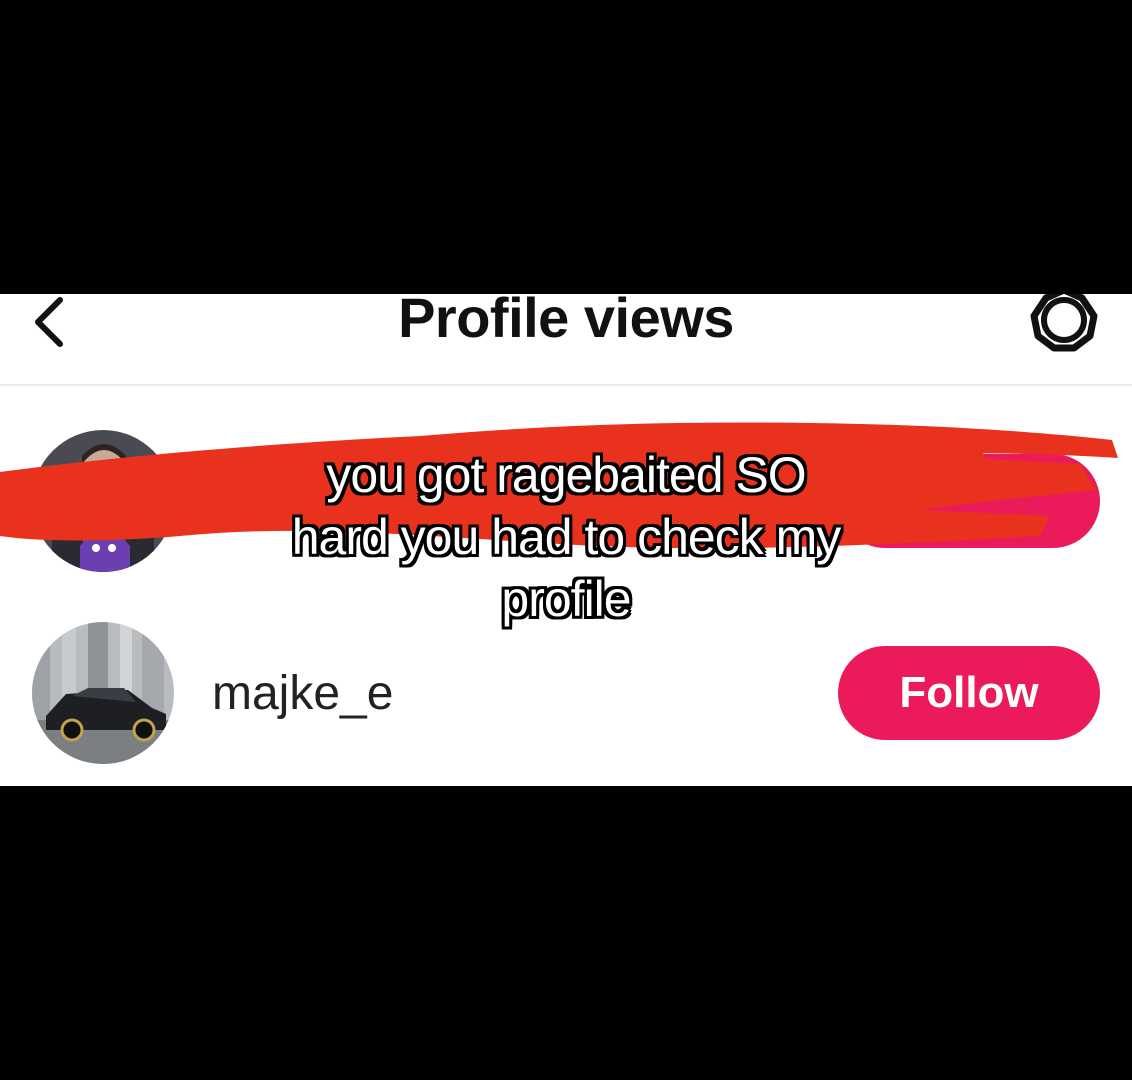 The height and width of the screenshot is (1080, 1132). I want to click on settings-button, so click(1064, 325).